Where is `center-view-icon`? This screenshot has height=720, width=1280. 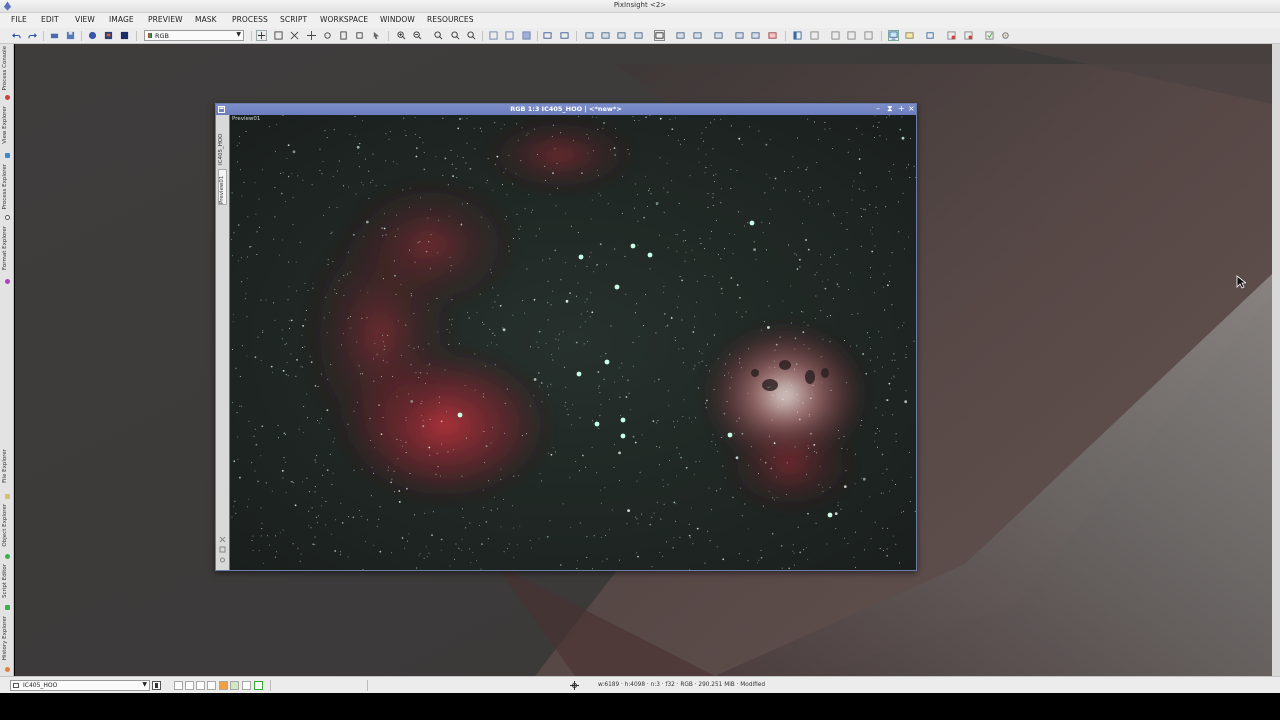 center-view-icon is located at coordinates (327, 35).